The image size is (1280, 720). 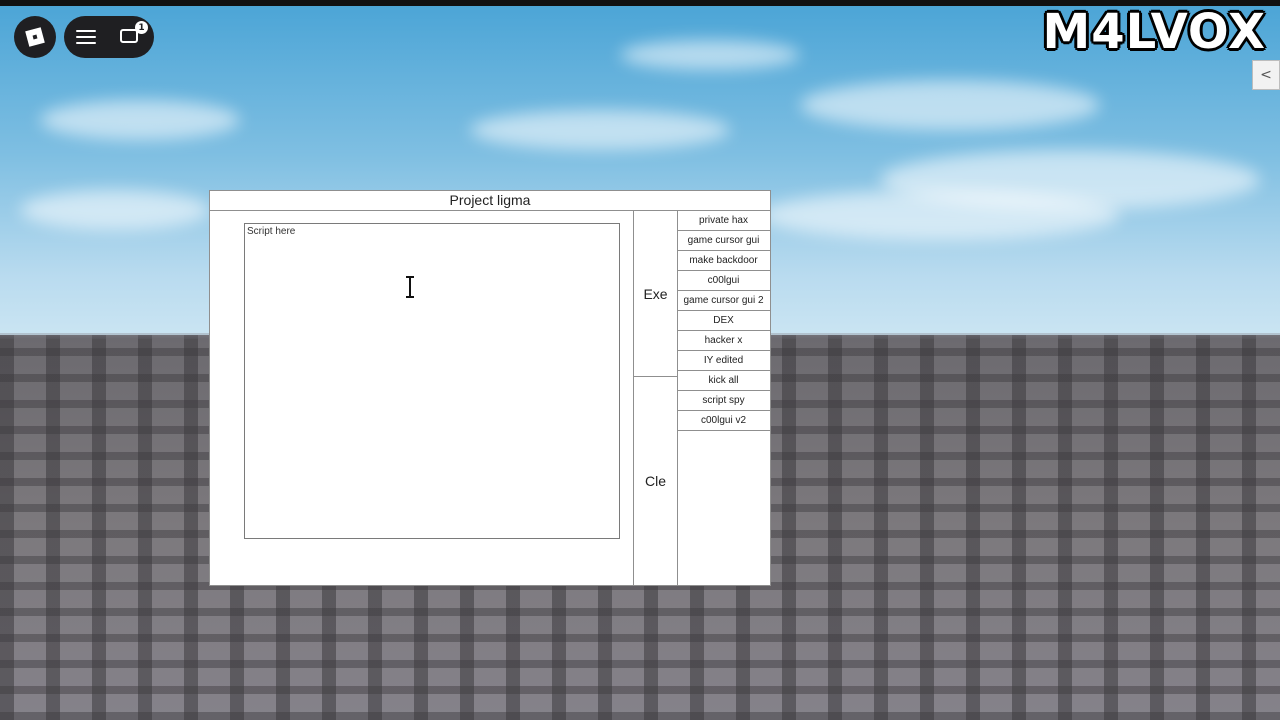 I want to click on clear-button: Cle, so click(x=655, y=481).